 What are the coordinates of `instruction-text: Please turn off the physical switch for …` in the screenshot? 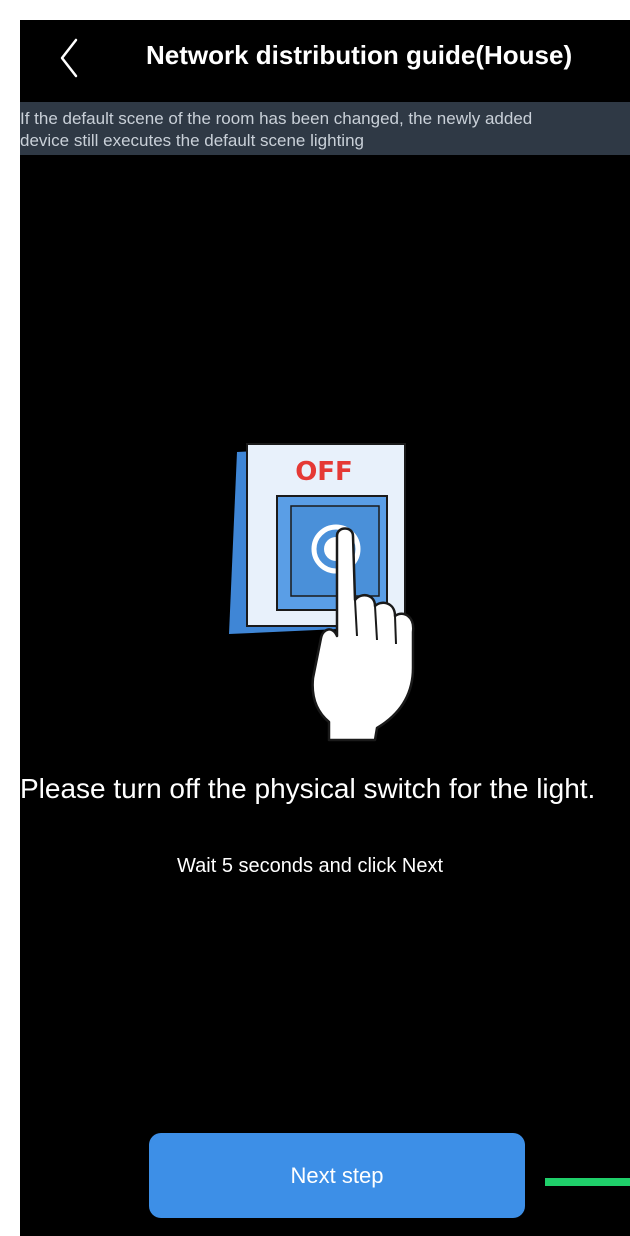 It's located at (308, 788).